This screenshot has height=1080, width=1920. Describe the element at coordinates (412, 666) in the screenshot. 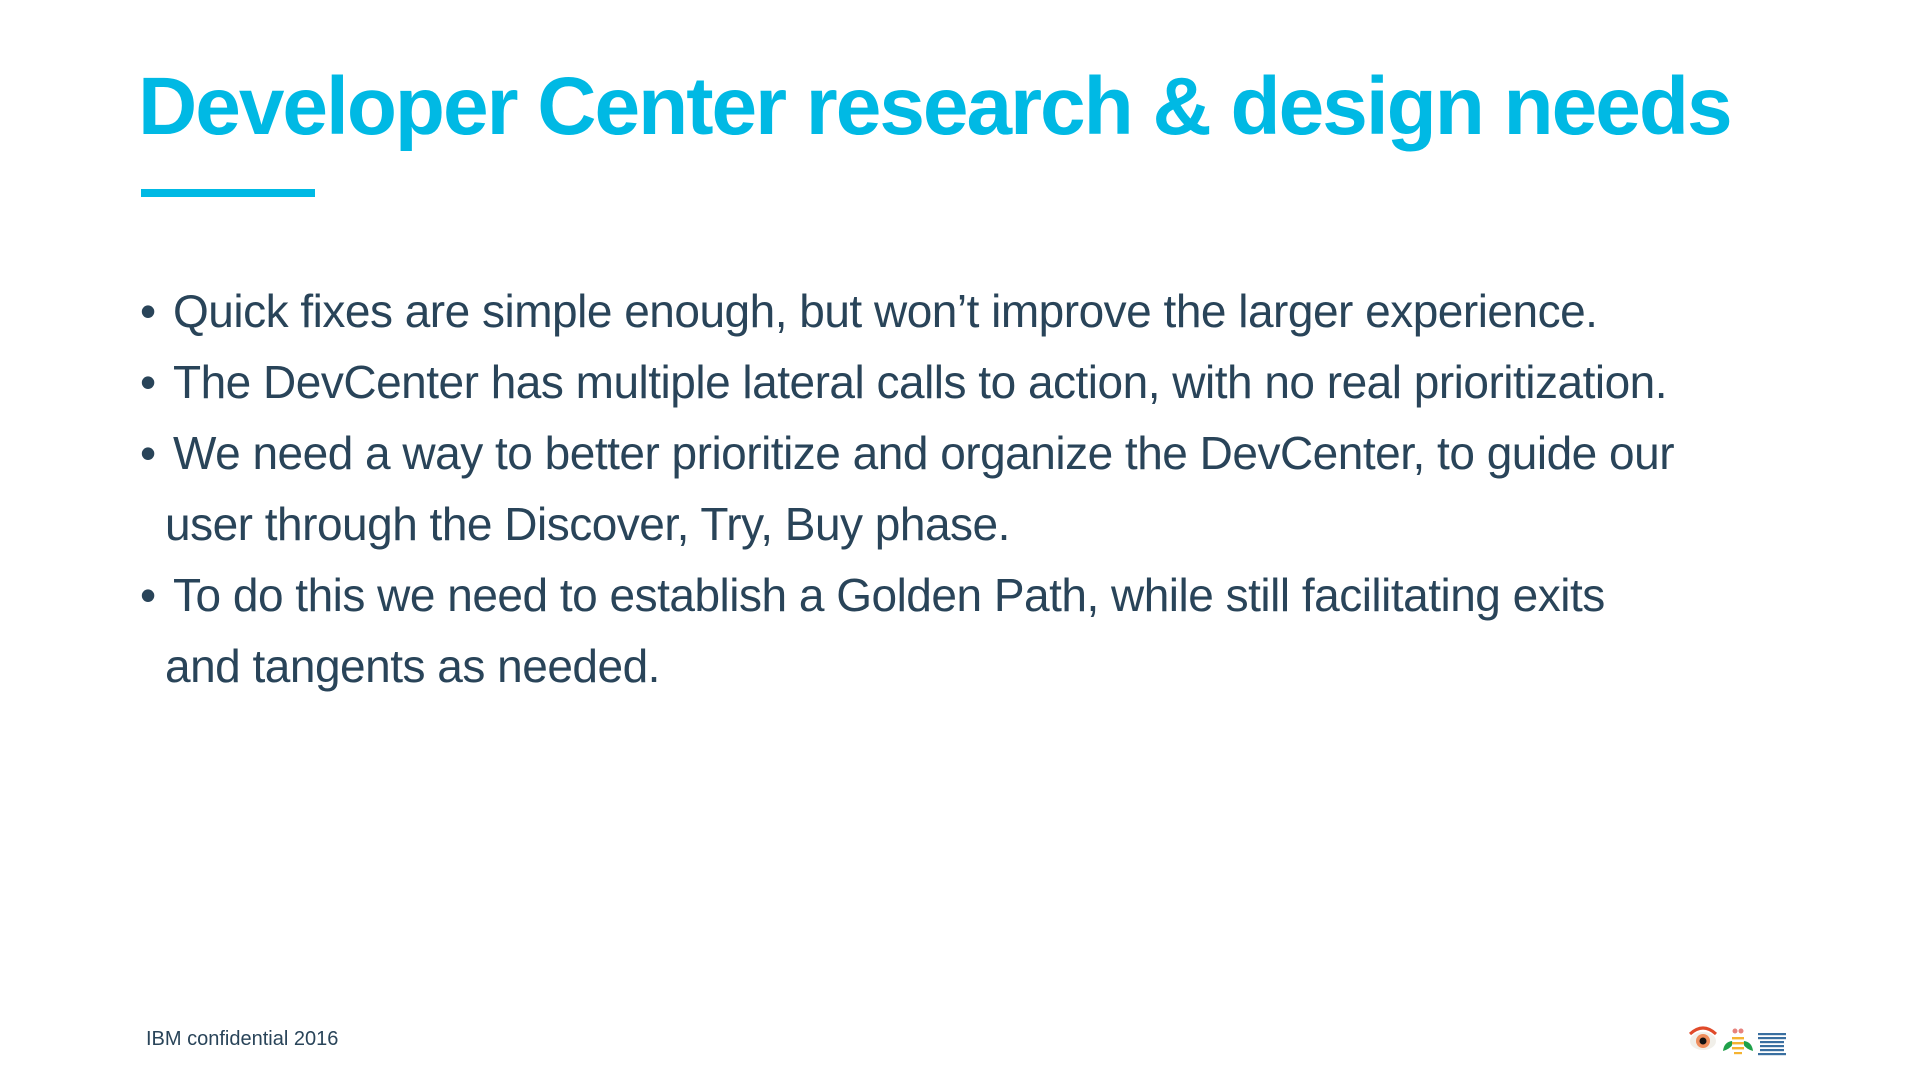

I see `bullet-text-continued: and tangents as needed.` at that location.